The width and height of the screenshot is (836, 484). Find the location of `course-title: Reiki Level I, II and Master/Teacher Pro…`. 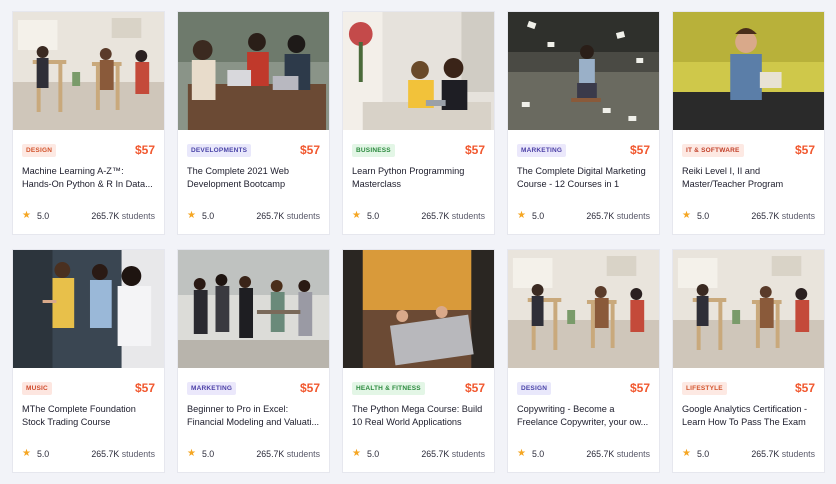

course-title: Reiki Level I, II and Master/Teacher Pro… is located at coordinates (748, 178).